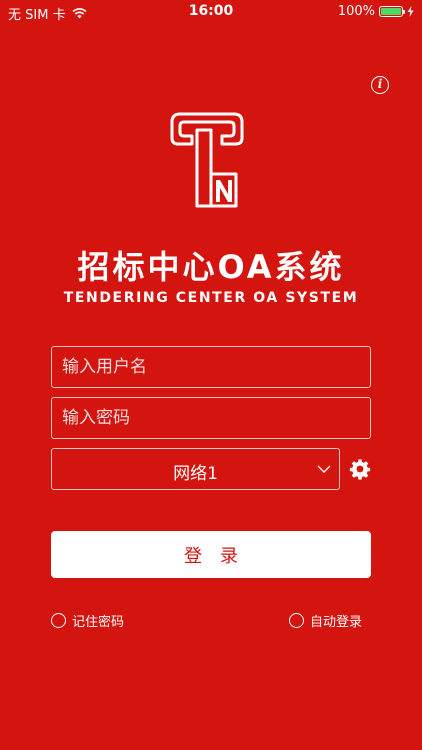  Describe the element at coordinates (195, 474) in the screenshot. I see `network-select-value: 网络1` at that location.